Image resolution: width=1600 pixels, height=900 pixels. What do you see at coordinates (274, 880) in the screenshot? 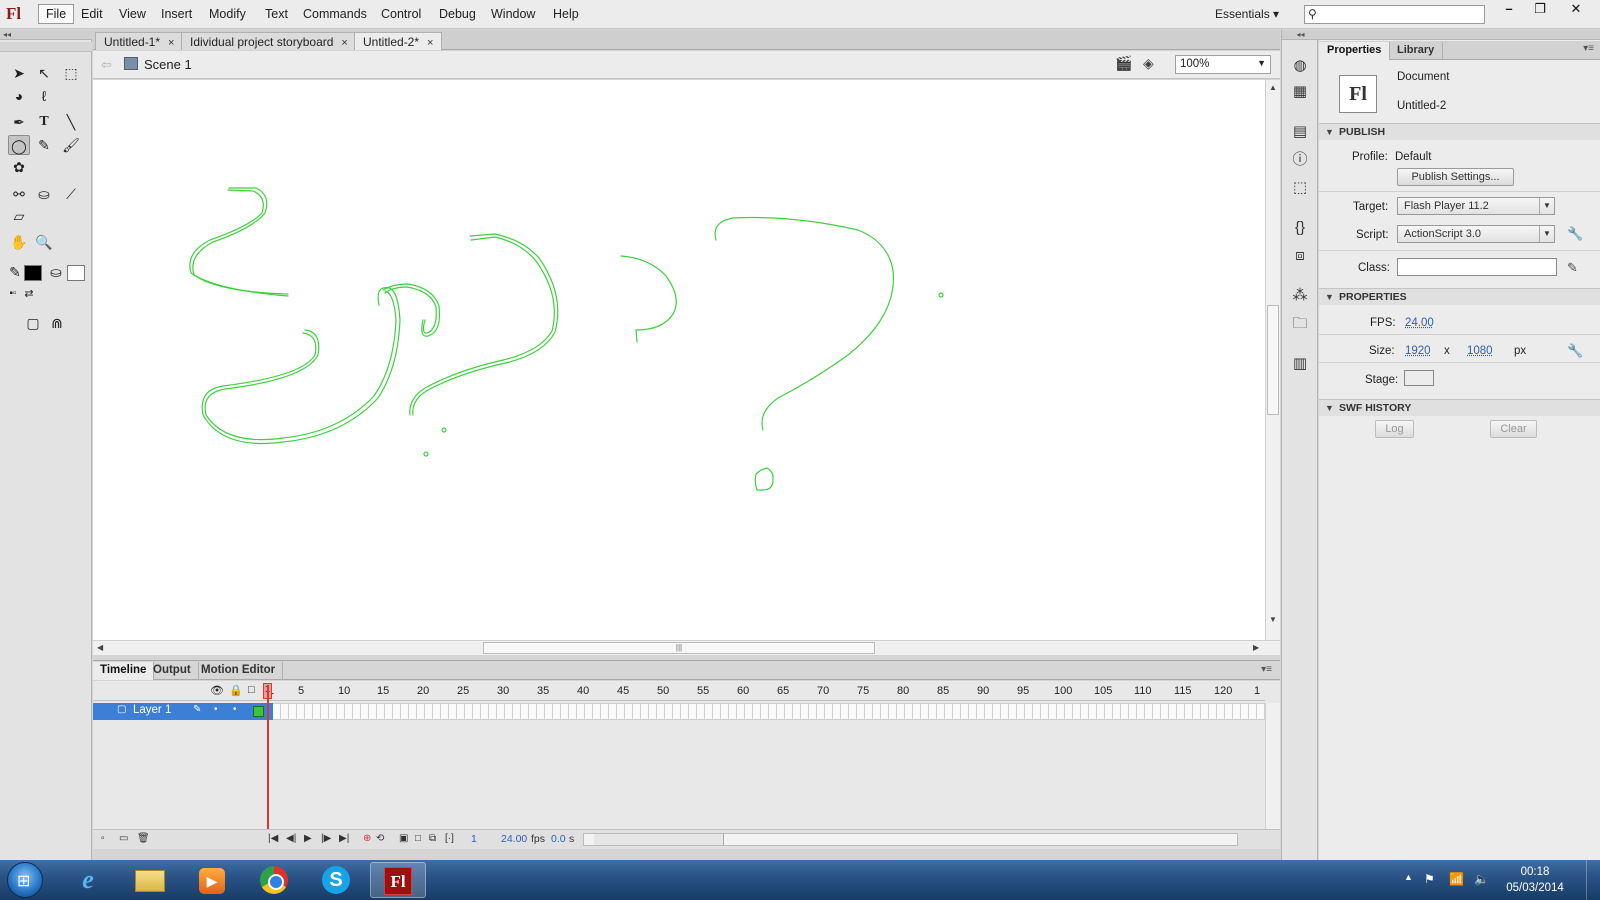
I see `chrome-taskbar-button` at bounding box center [274, 880].